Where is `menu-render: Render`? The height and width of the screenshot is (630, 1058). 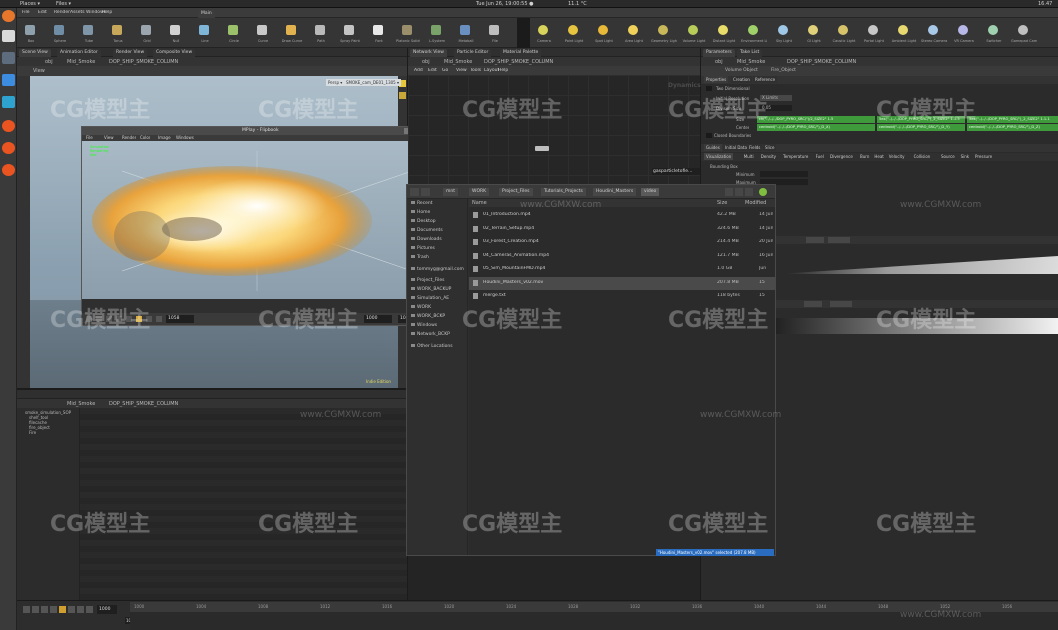 menu-render: Render is located at coordinates (62, 12).